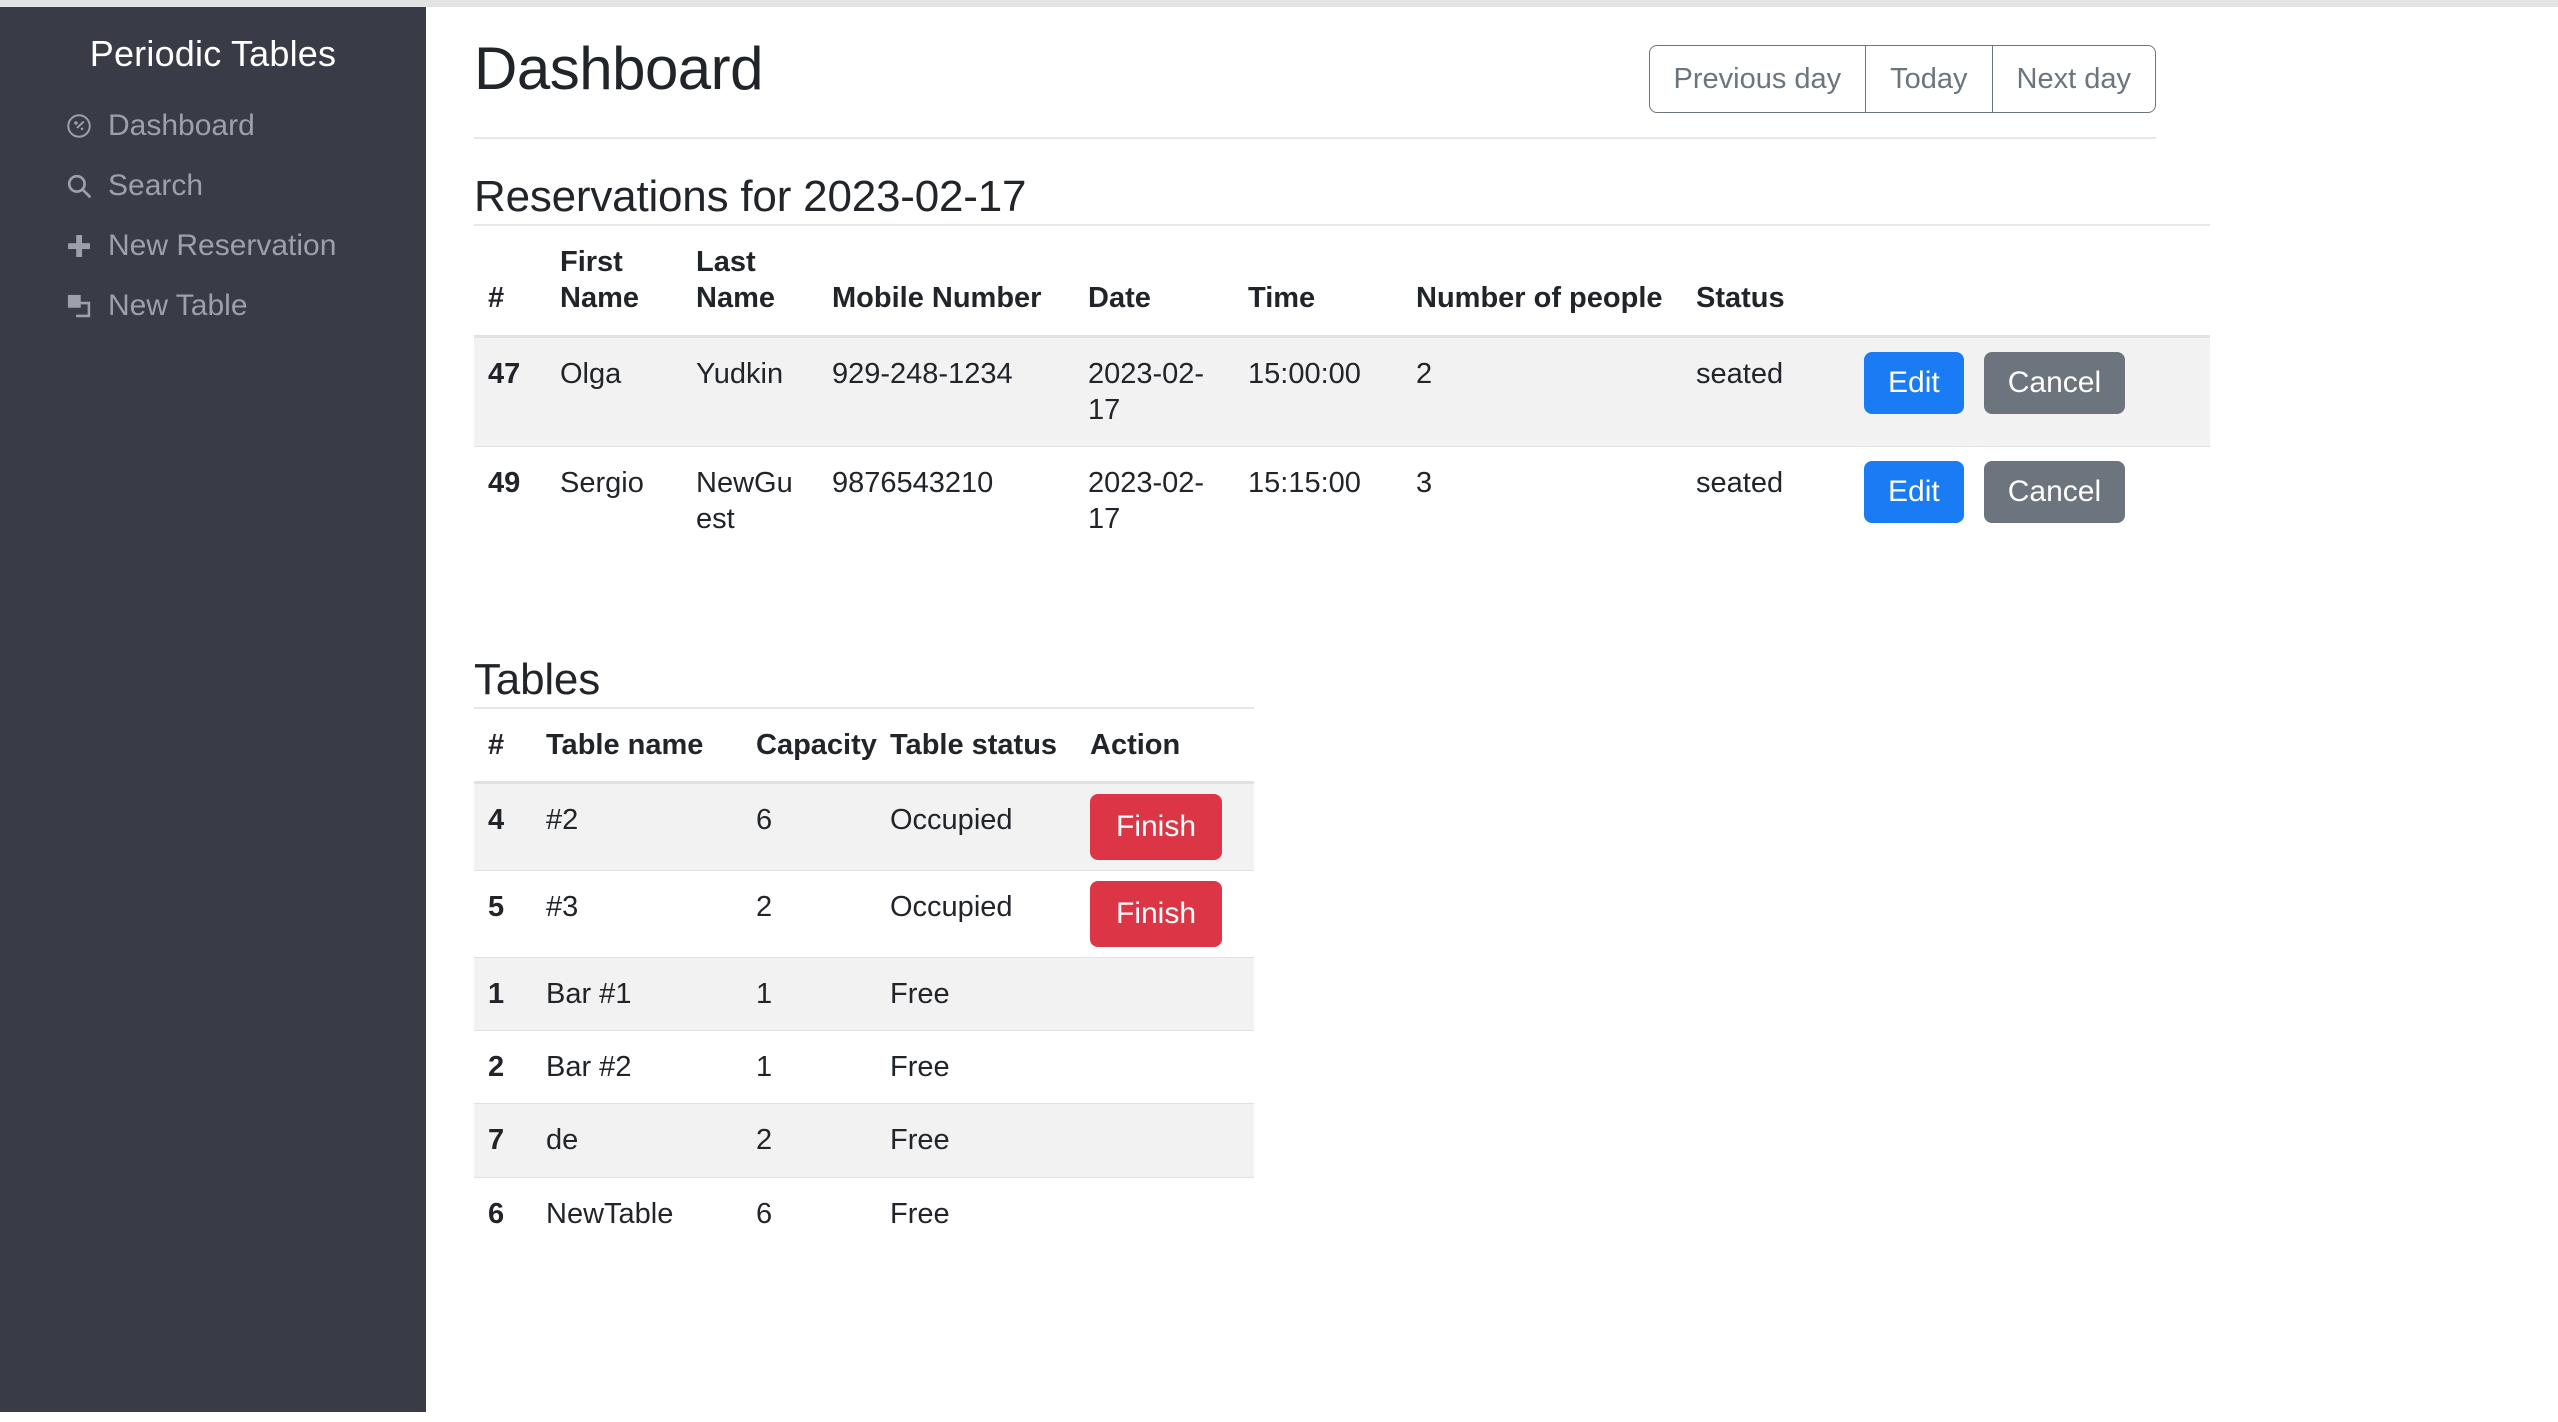  Describe the element at coordinates (1315, 138) in the screenshot. I see `header-divider` at that location.